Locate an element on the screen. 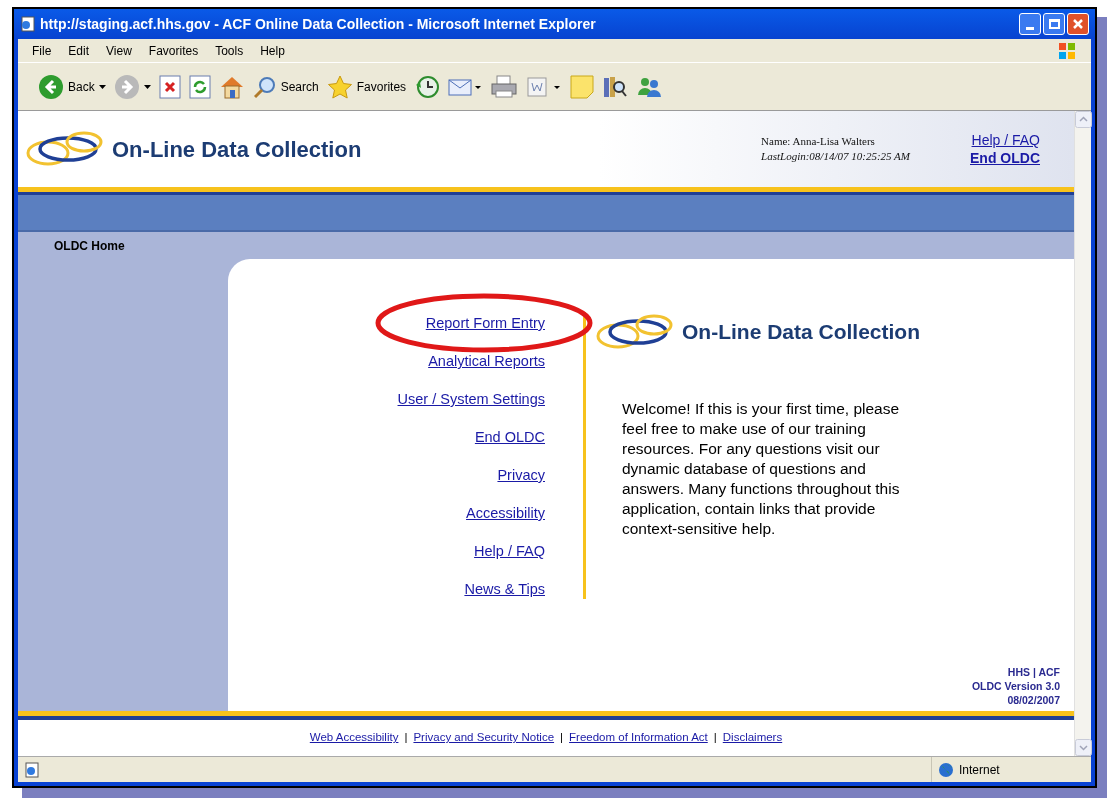 The image size is (1109, 799). footer-link: Disclaimers is located at coordinates (752, 738).